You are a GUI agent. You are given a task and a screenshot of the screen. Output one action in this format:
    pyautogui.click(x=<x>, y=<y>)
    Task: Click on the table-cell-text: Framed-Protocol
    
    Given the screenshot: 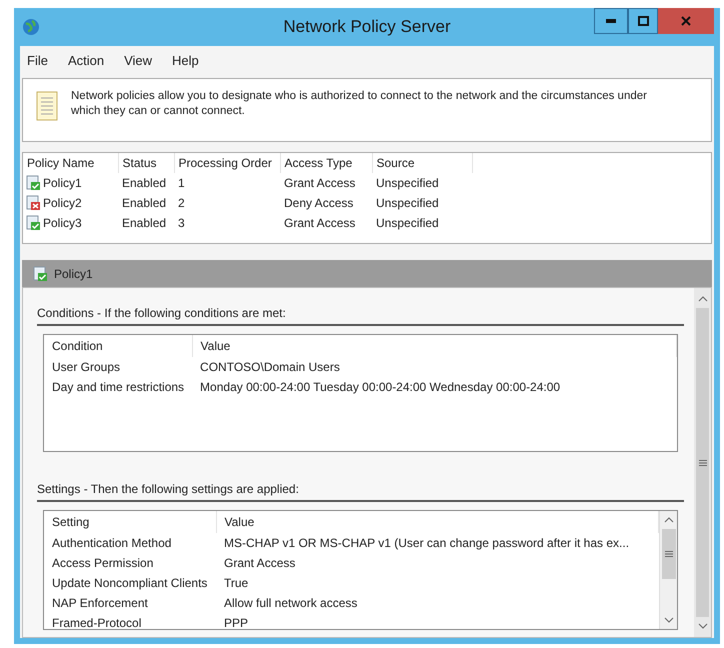 What is the action you would take?
    pyautogui.click(x=96, y=622)
    